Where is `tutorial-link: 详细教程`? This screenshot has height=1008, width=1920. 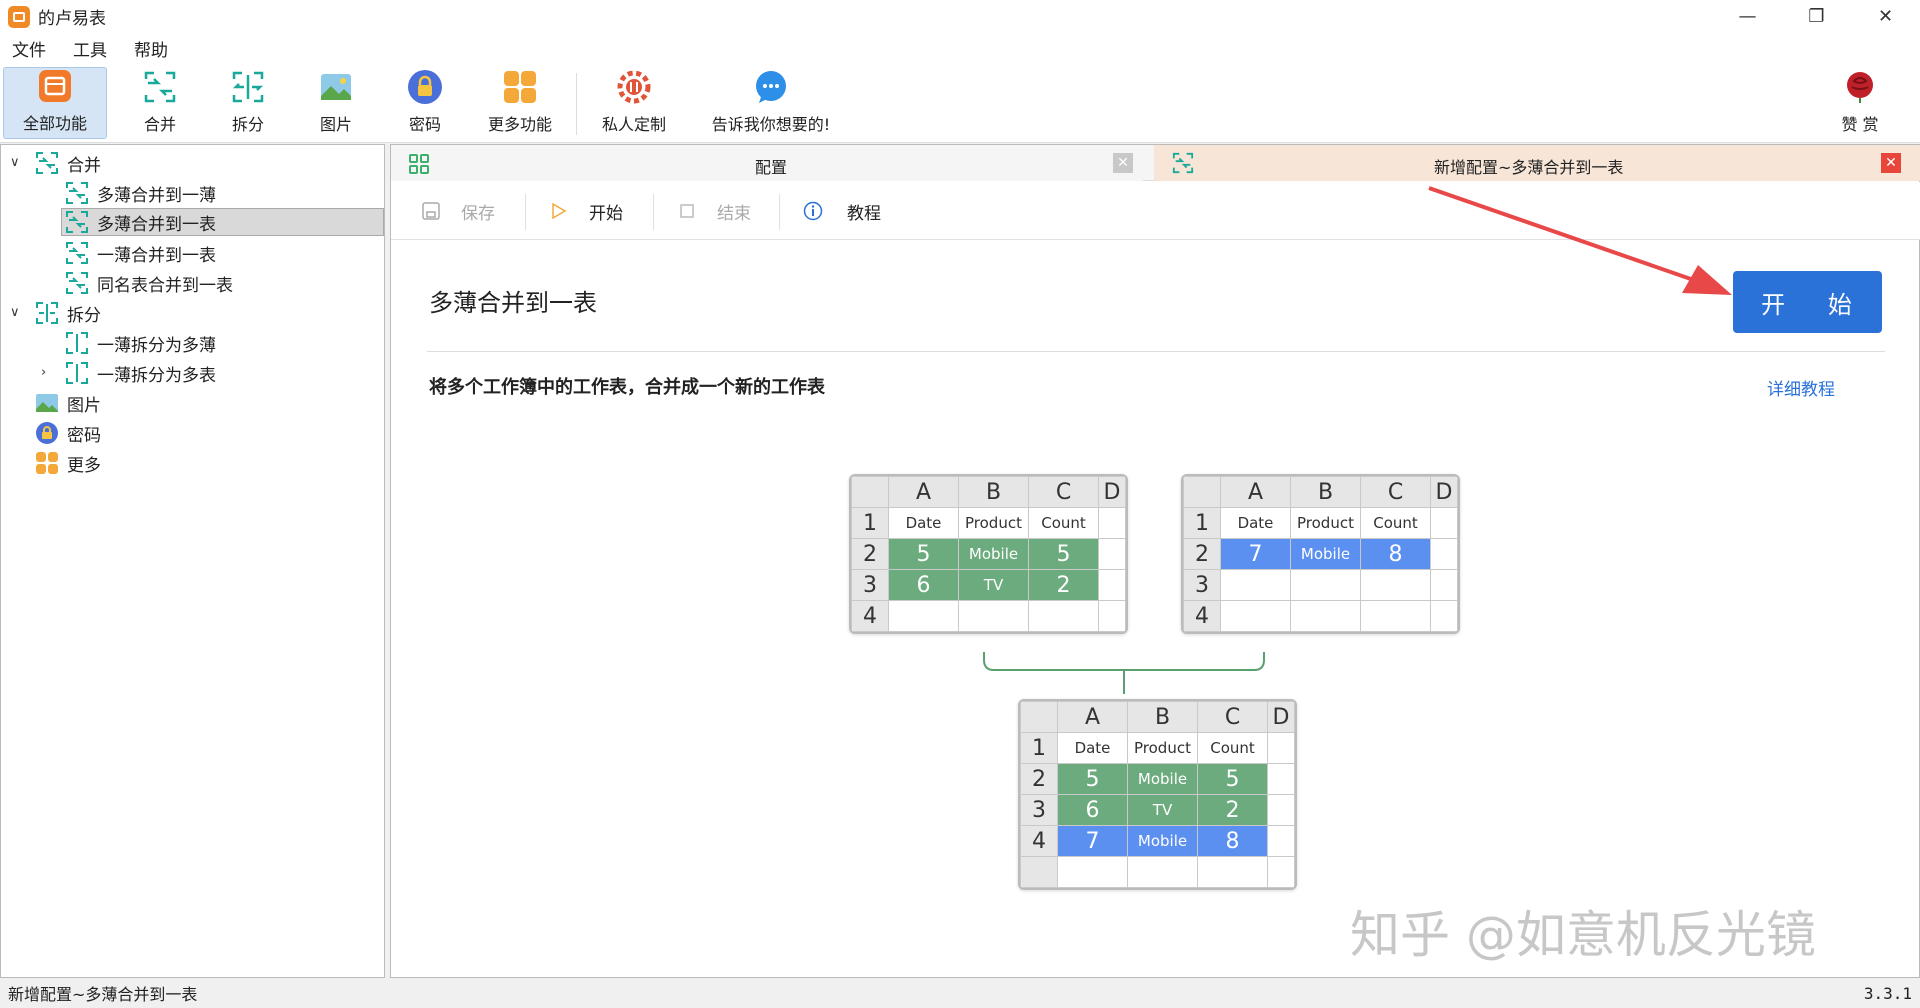
tutorial-link: 详细教程 is located at coordinates (1801, 387).